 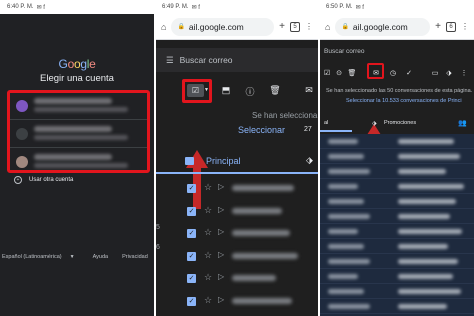 I want to click on move-to-icon: ▭, so click(x=435, y=73).